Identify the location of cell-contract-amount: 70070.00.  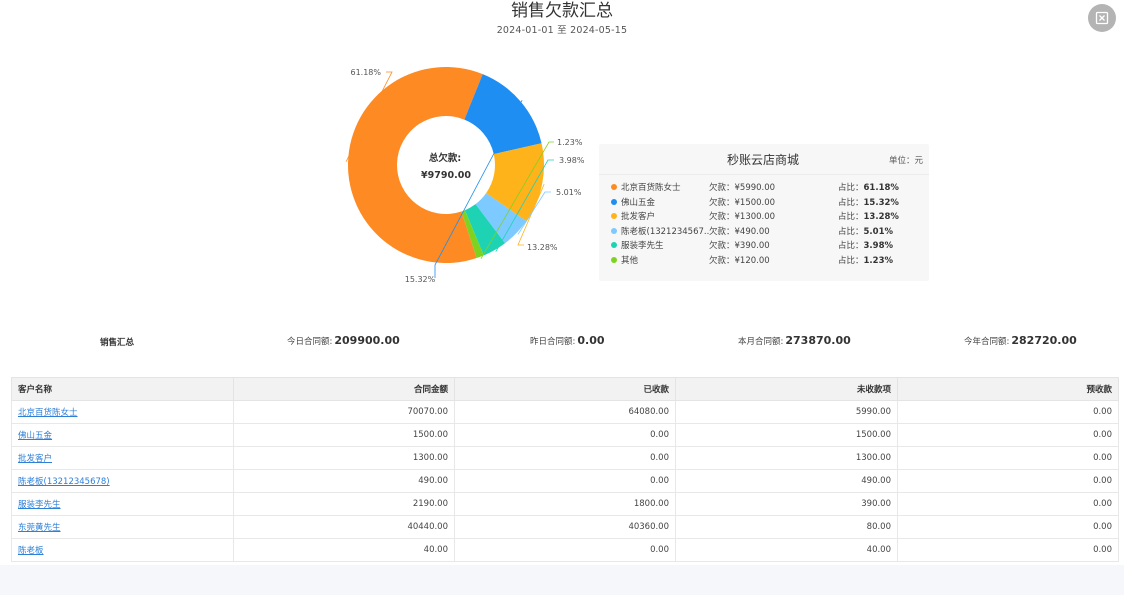
(344, 412).